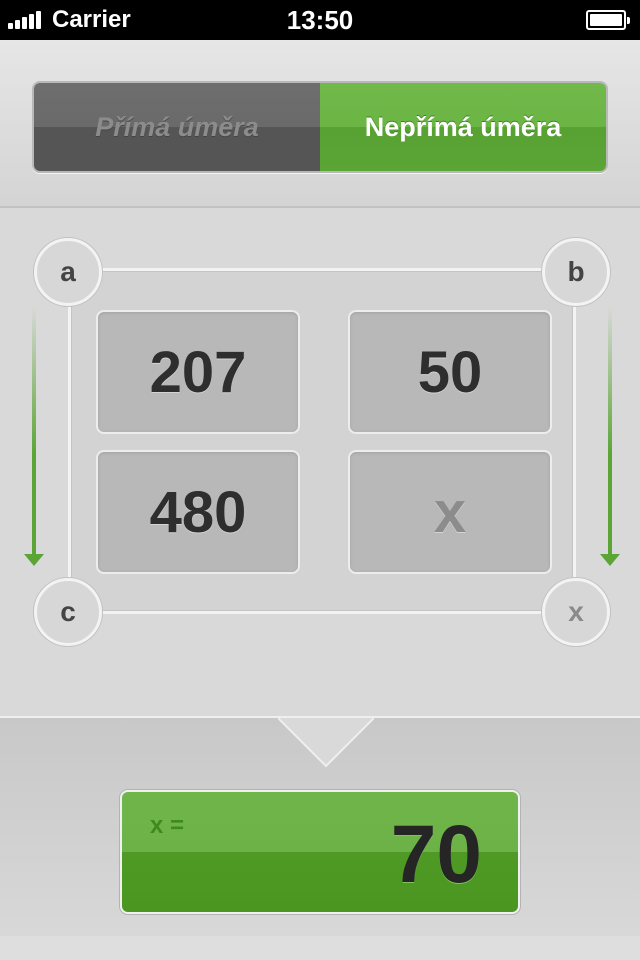 The height and width of the screenshot is (960, 640). Describe the element at coordinates (68, 612) in the screenshot. I see `corner-label-c: c` at that location.